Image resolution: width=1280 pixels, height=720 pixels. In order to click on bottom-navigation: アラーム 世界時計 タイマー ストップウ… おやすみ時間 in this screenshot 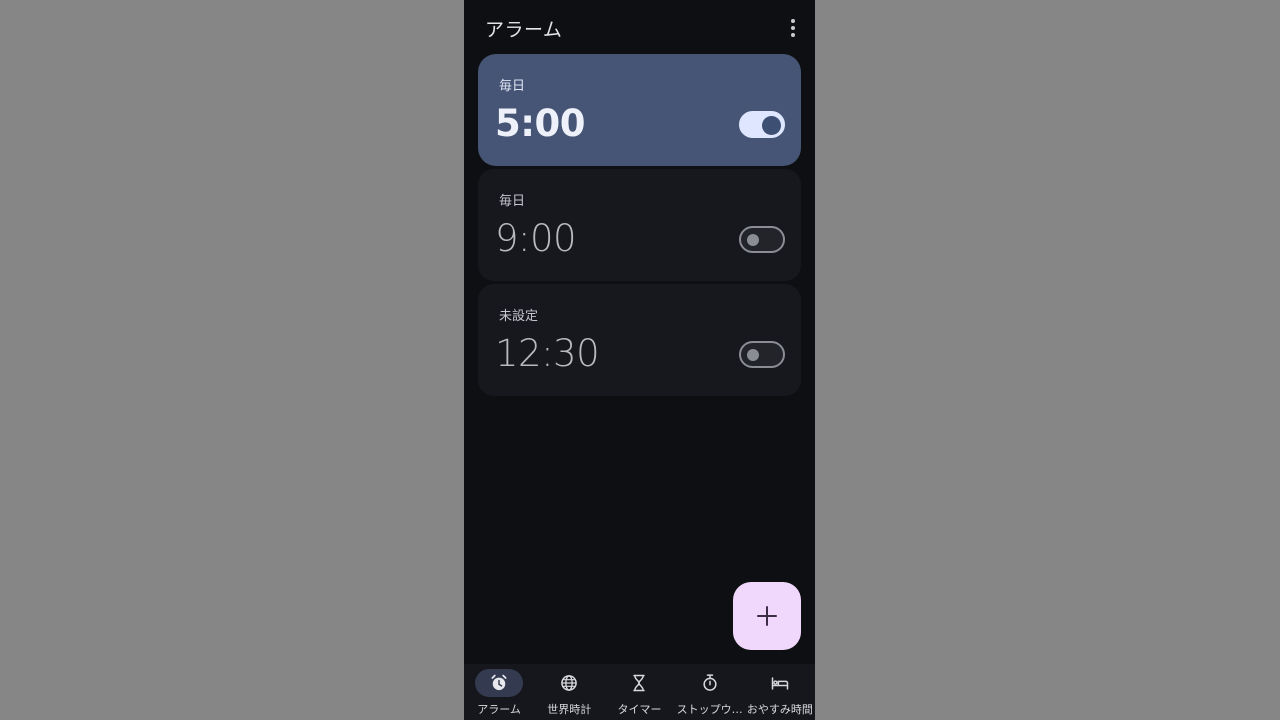, I will do `click(639, 692)`.